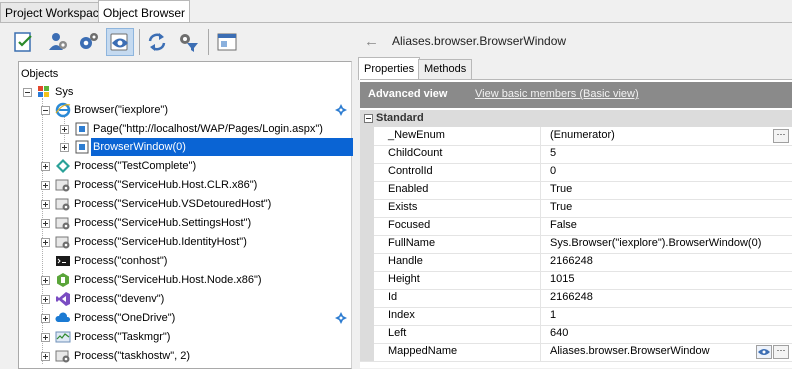 This screenshot has width=792, height=369. I want to click on highlight-eye-button, so click(764, 352).